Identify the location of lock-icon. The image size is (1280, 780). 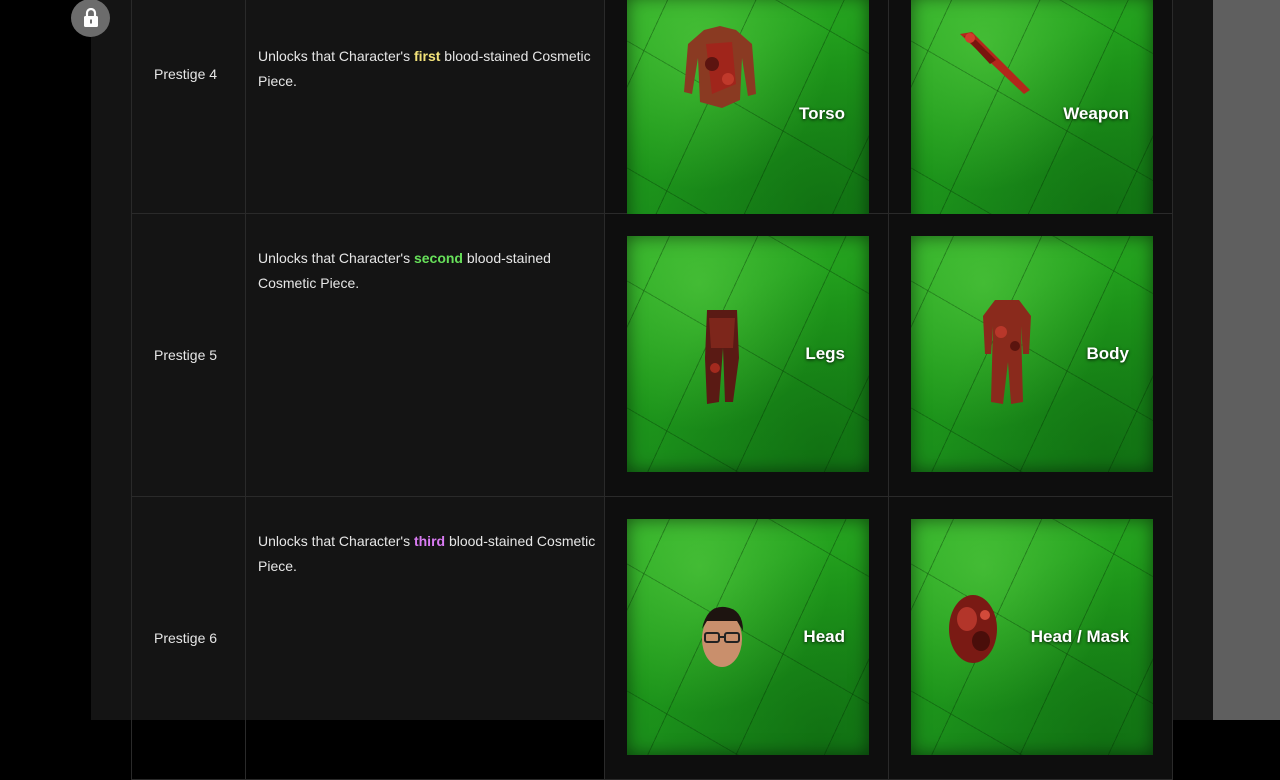
(90, 17).